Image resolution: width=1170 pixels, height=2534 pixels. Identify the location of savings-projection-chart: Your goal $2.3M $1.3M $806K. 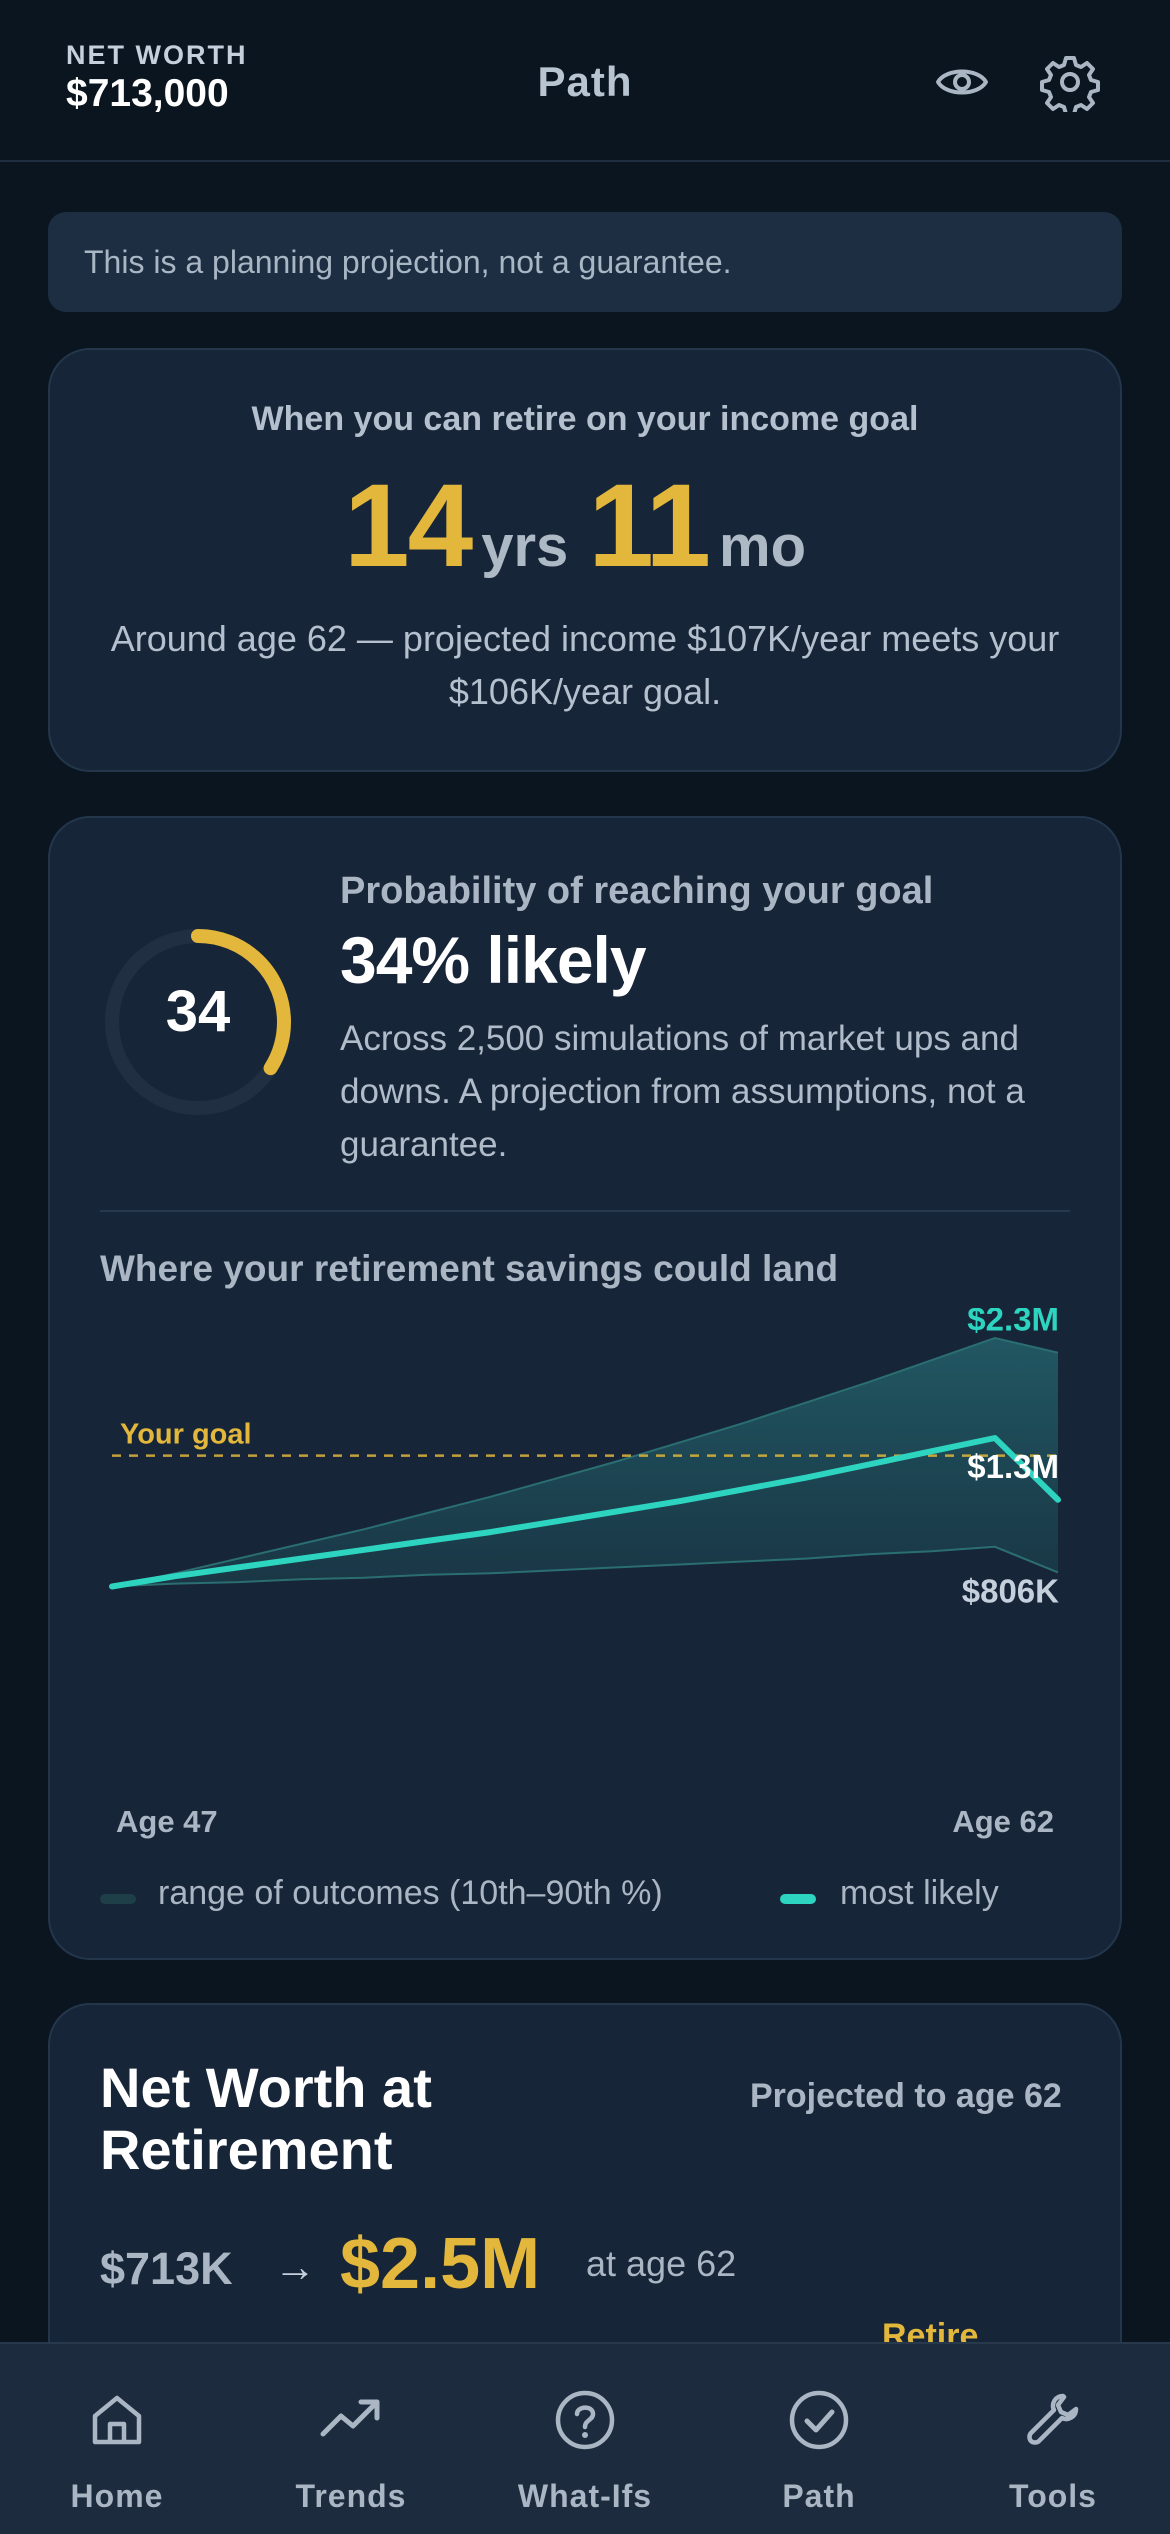
(585, 1458).